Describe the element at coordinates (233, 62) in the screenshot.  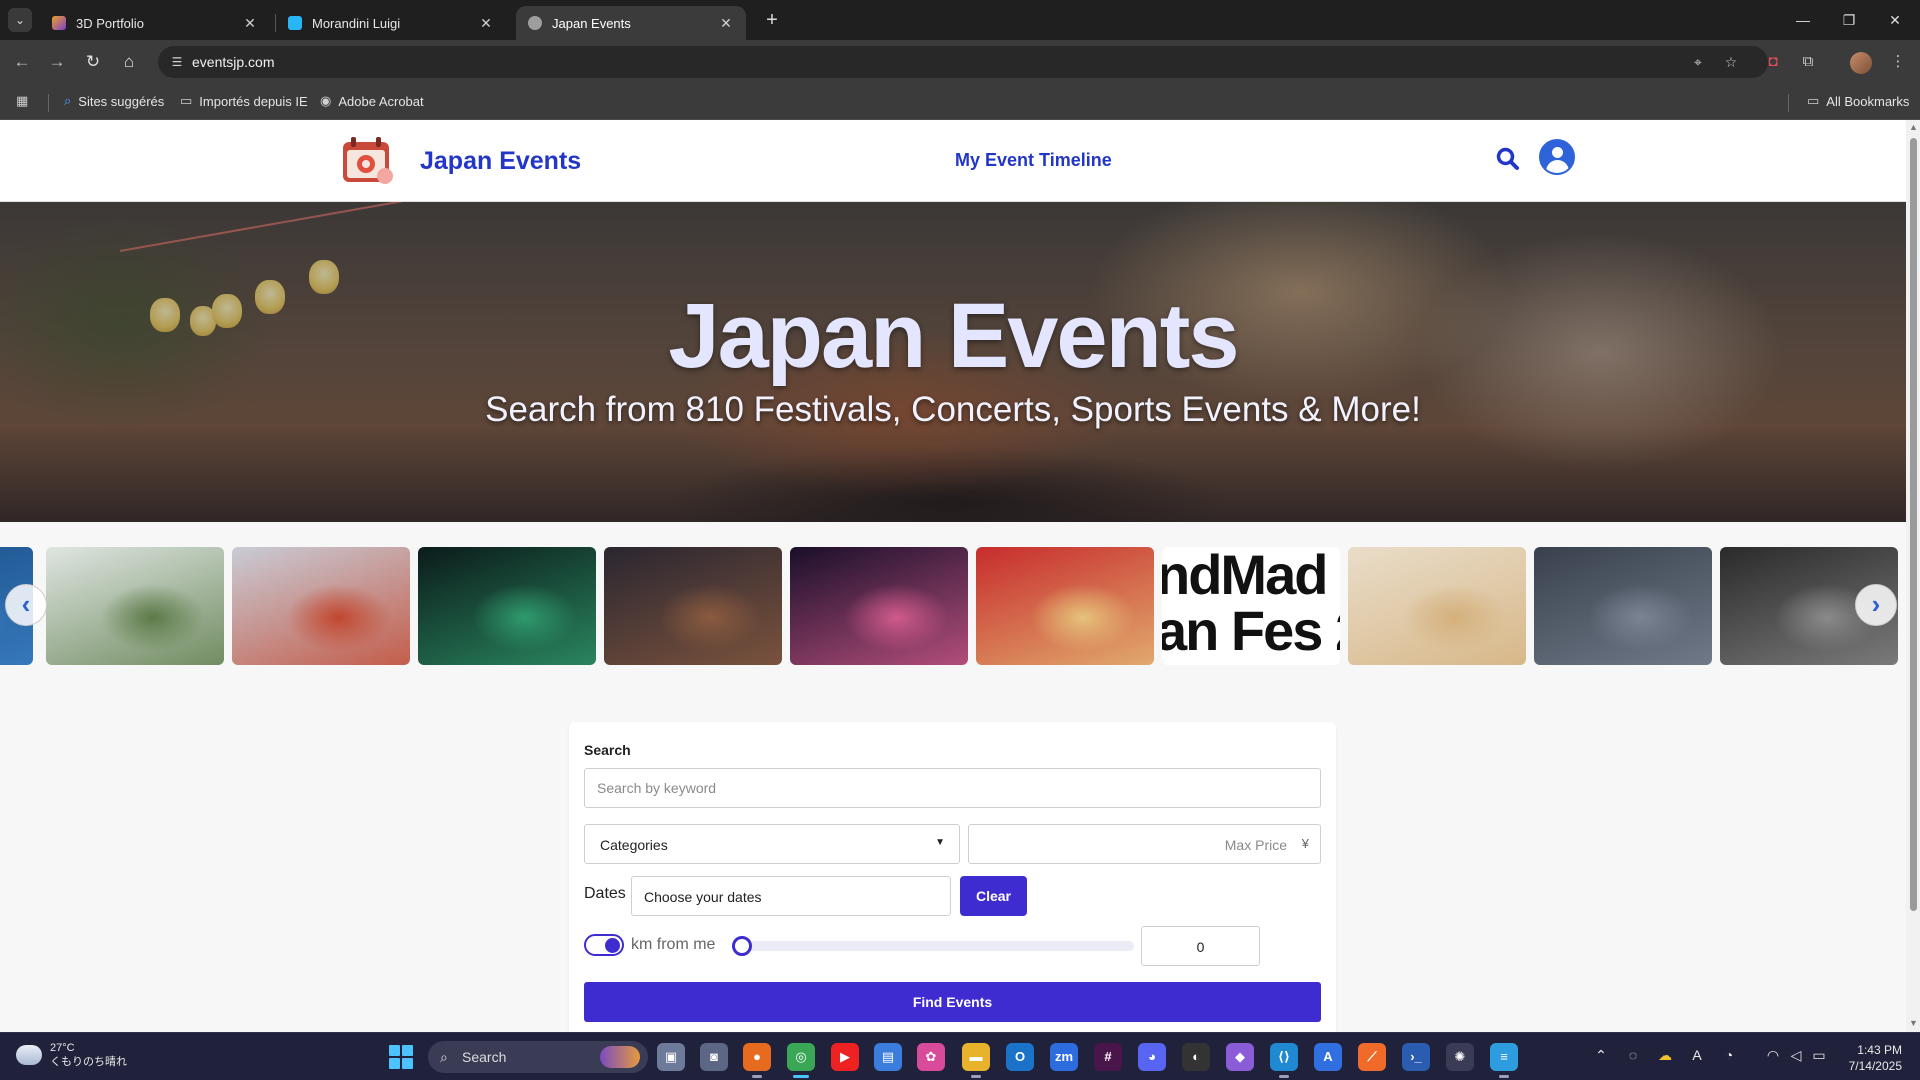
I see `url-text: eventsjp.com` at that location.